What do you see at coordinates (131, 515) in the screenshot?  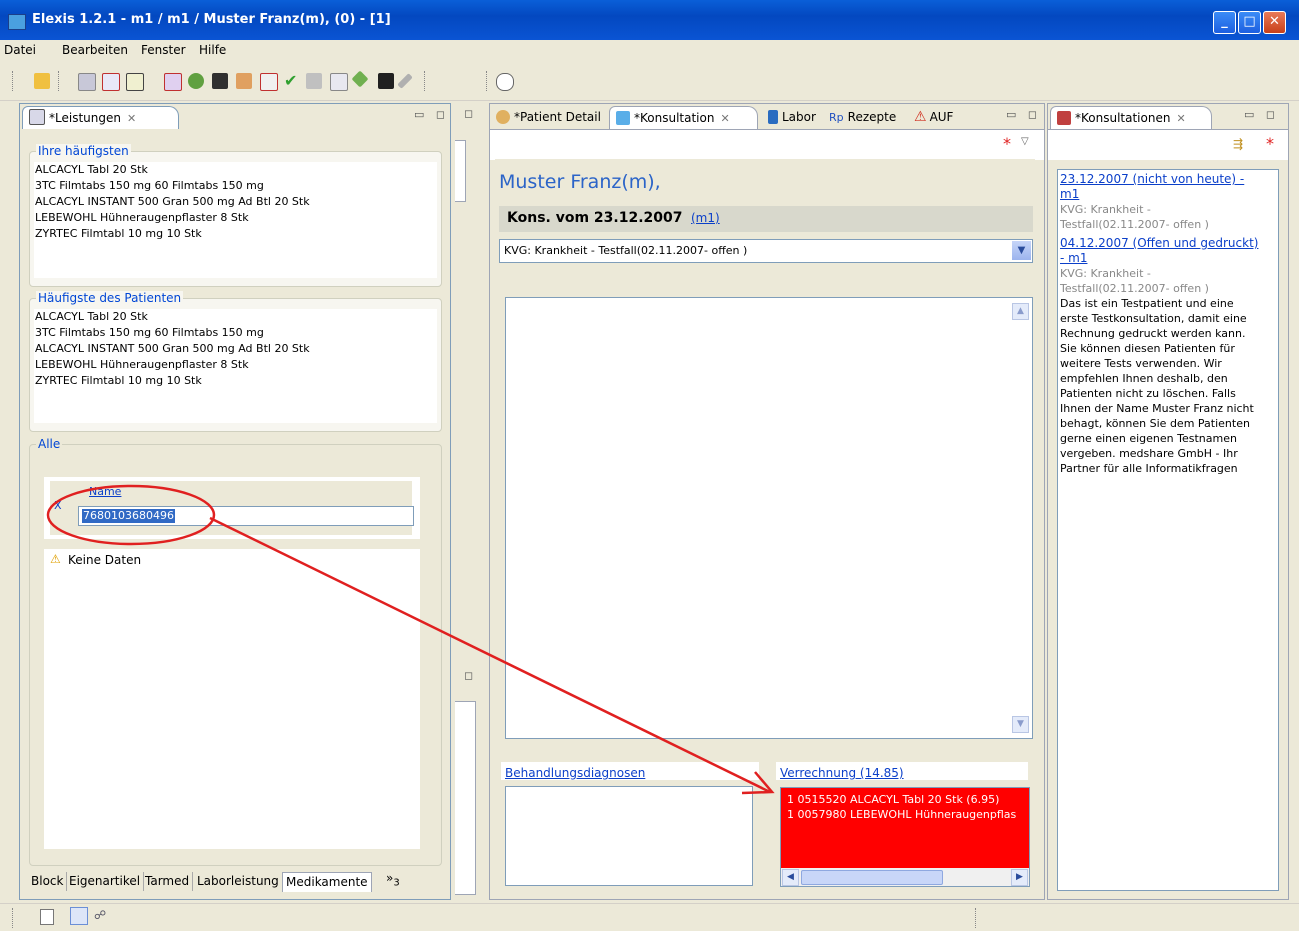 I see `highlight-ellipse` at bounding box center [131, 515].